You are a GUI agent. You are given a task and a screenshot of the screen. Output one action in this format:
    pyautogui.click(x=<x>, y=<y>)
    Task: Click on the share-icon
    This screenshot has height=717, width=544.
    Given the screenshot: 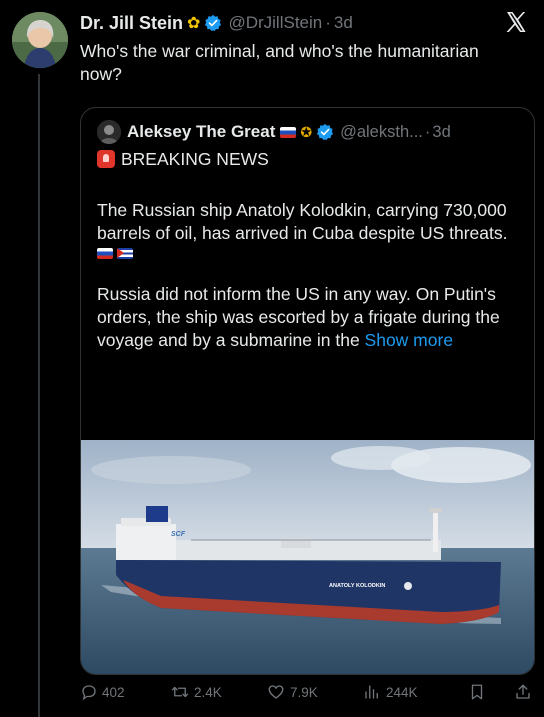 What is the action you would take?
    pyautogui.click(x=523, y=691)
    